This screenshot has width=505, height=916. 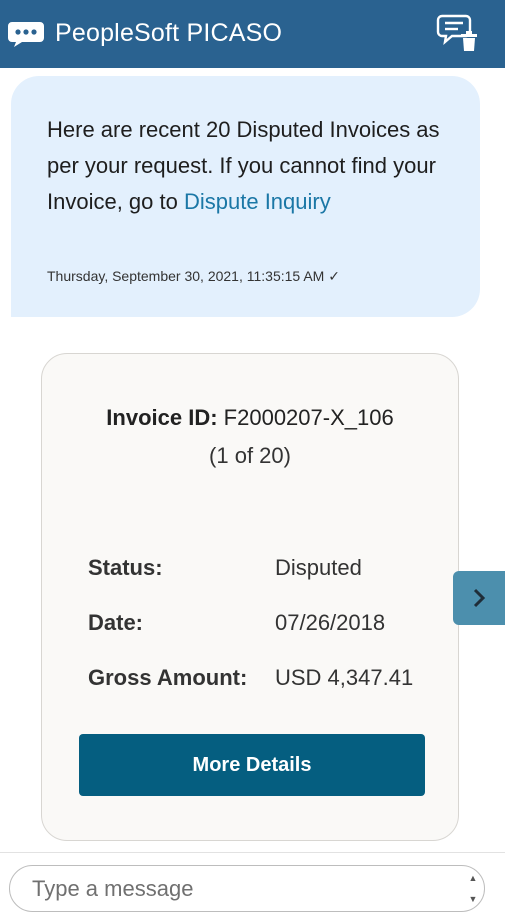 What do you see at coordinates (257, 201) in the screenshot?
I see `dispute-inquiry-link: Dispute Inquiry` at bounding box center [257, 201].